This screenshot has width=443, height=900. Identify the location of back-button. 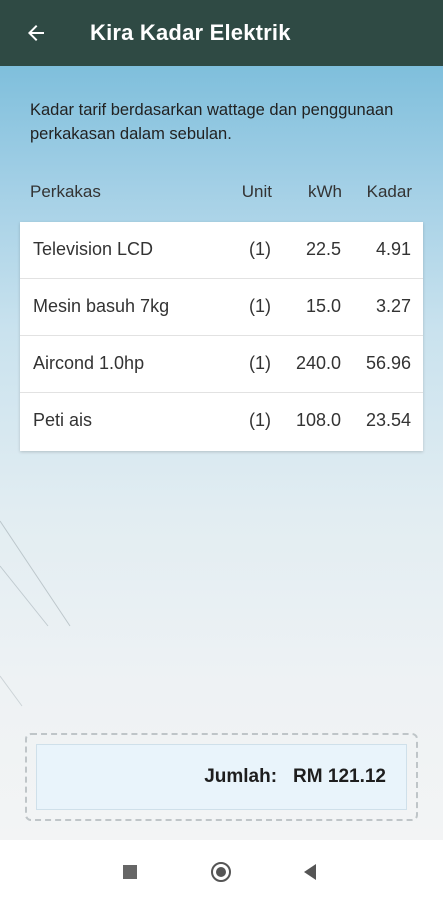
(36, 33).